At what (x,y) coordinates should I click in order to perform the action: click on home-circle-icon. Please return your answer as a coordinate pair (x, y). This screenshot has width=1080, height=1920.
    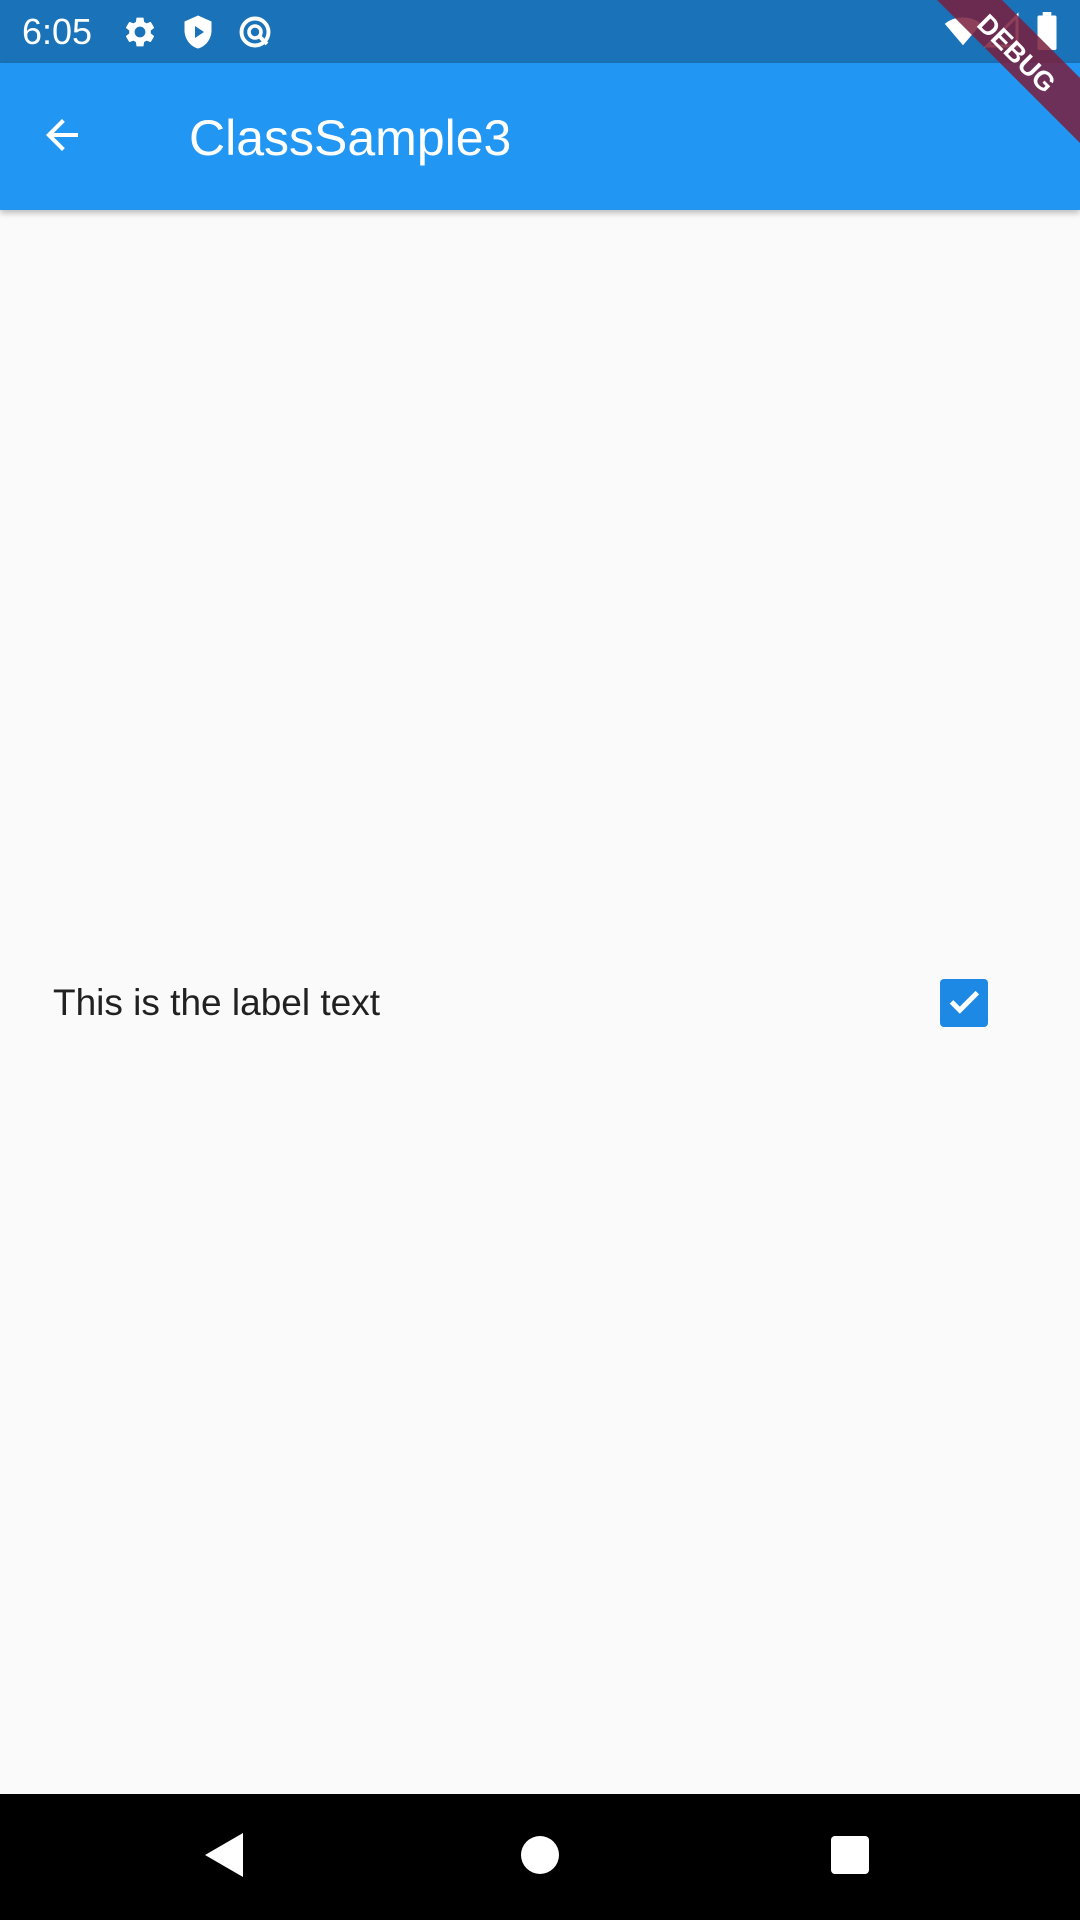
    Looking at the image, I should click on (540, 1857).